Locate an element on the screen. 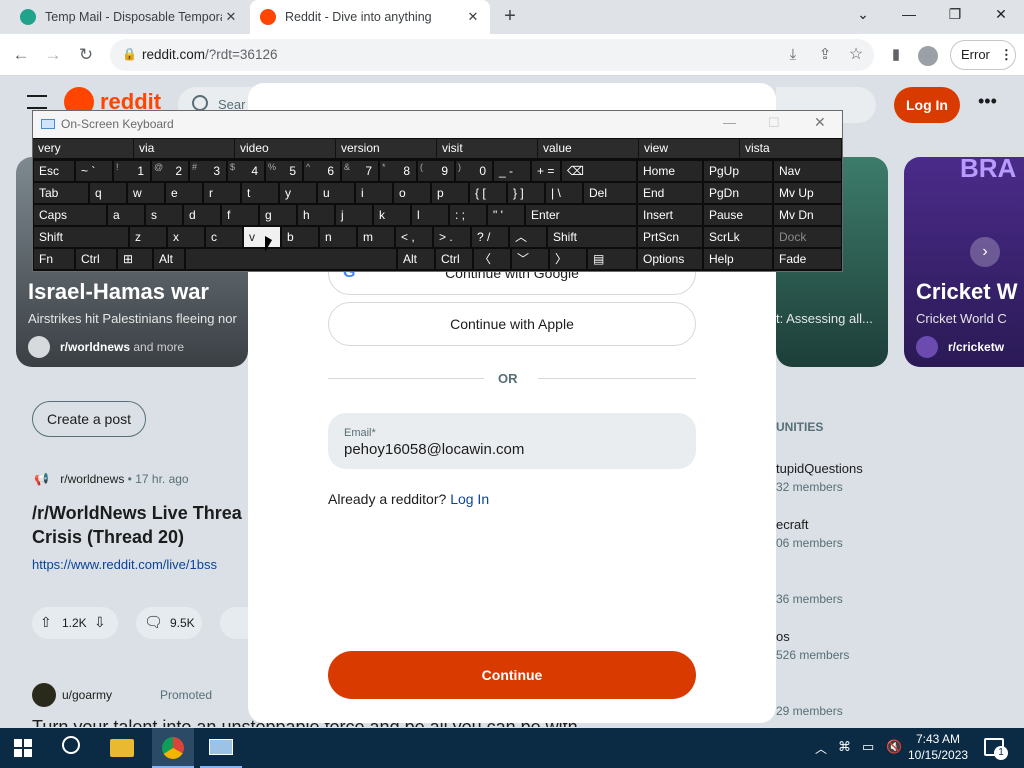 This screenshot has width=1024, height=768. prediction-1: very is located at coordinates (83, 148).